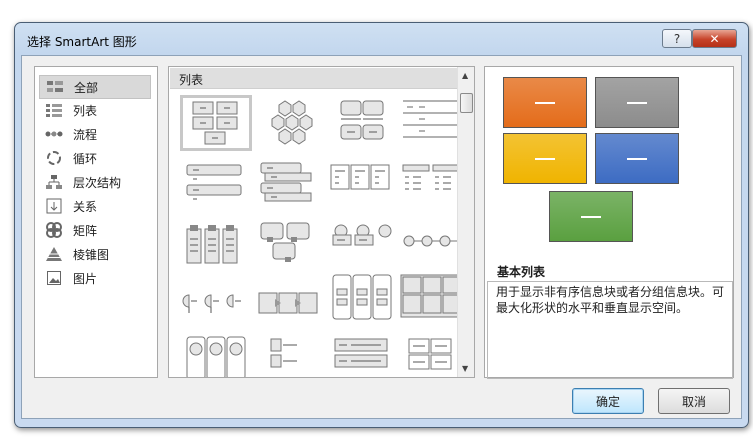 Image resolution: width=753 pixels, height=446 pixels. Describe the element at coordinates (466, 103) in the screenshot. I see `scroll-thumb` at that location.